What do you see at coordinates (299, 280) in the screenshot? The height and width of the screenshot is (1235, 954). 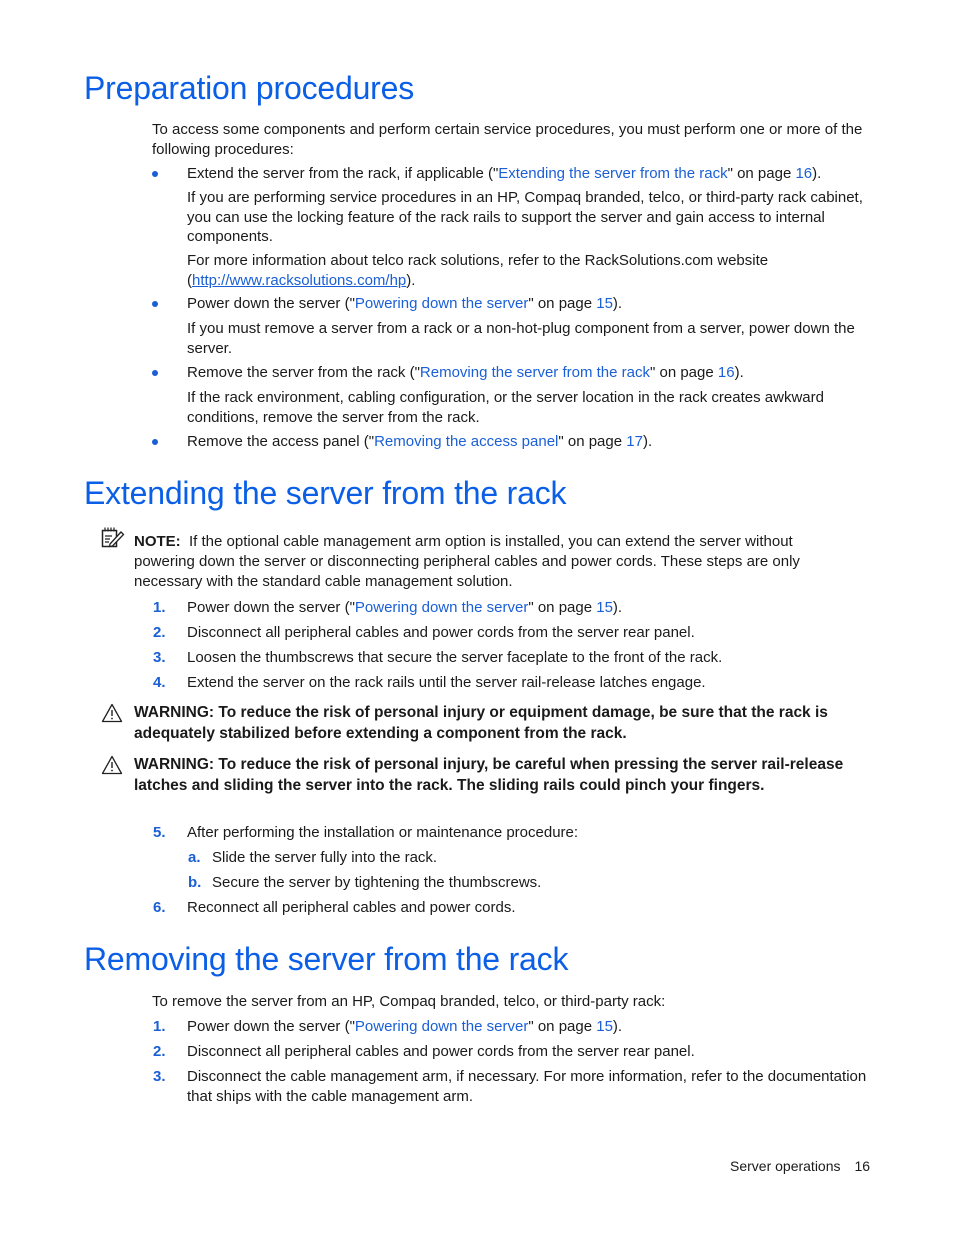 I see `racksolutions-url-link: http://www.racksolutions.com/hp` at bounding box center [299, 280].